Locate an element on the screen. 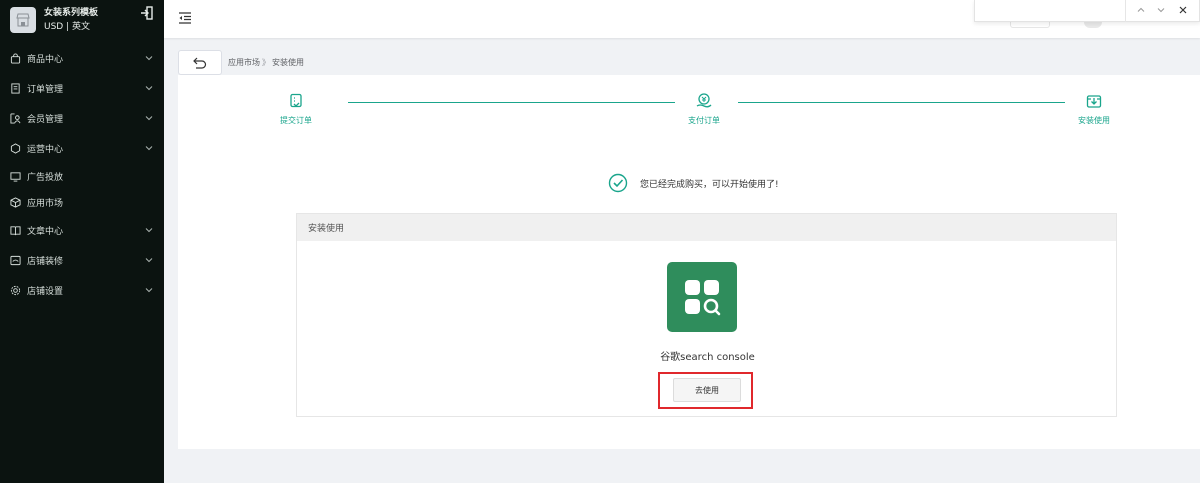 This screenshot has width=1200, height=483. submit-order-icon is located at coordinates (296, 100).